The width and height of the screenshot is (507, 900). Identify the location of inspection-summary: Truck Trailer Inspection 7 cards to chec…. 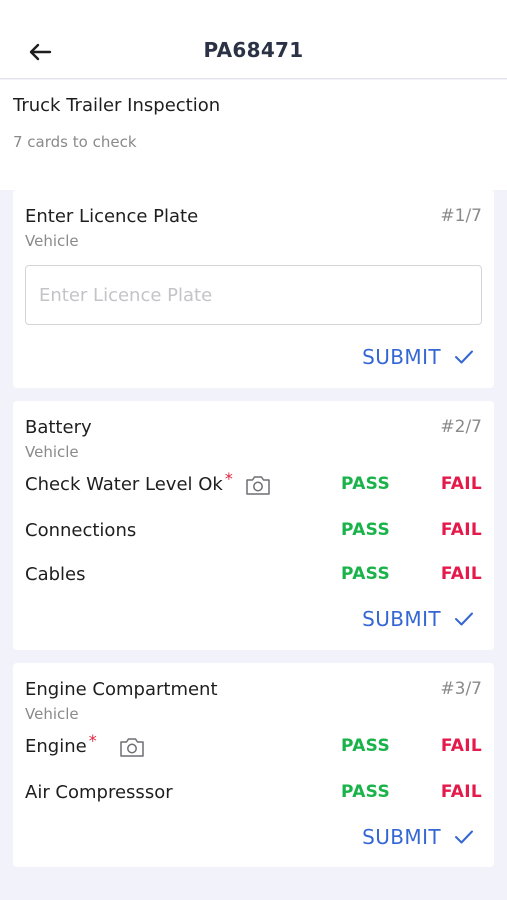
(253, 135).